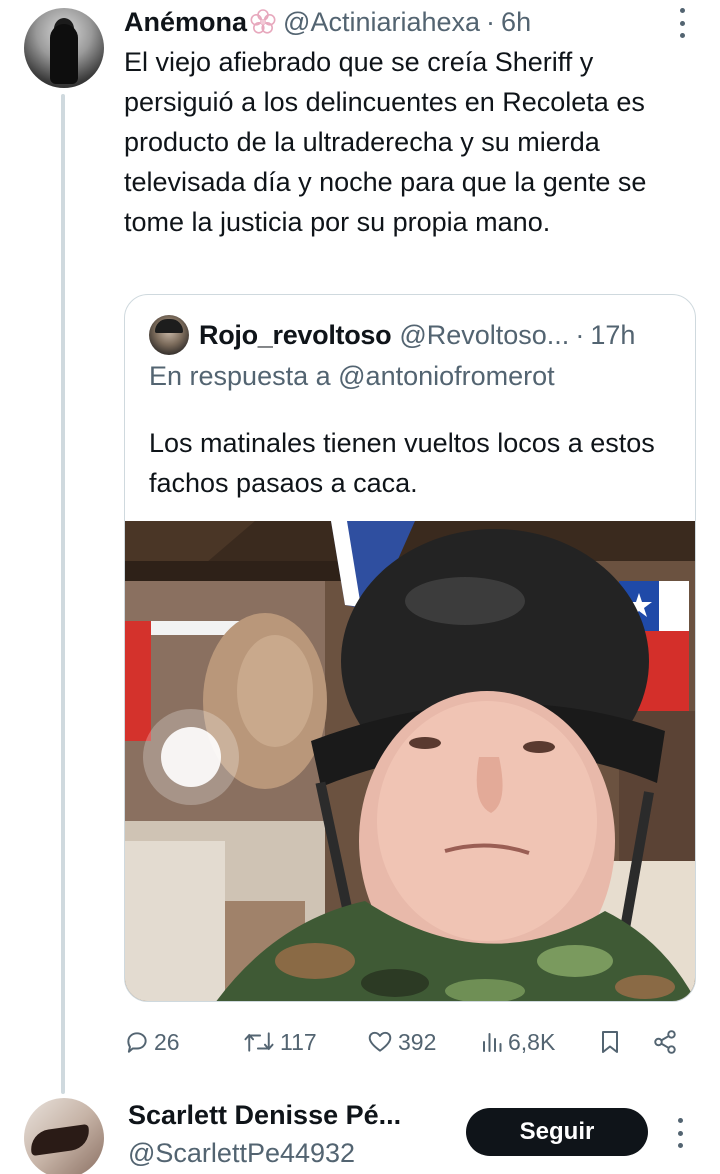 The height and width of the screenshot is (1174, 720). I want to click on reply-button: 26, so click(152, 1042).